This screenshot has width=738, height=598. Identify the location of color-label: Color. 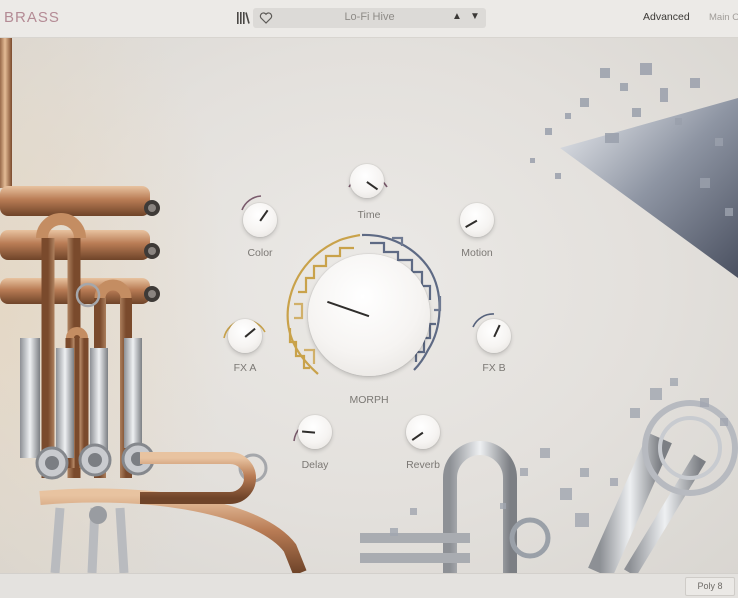
(260, 253).